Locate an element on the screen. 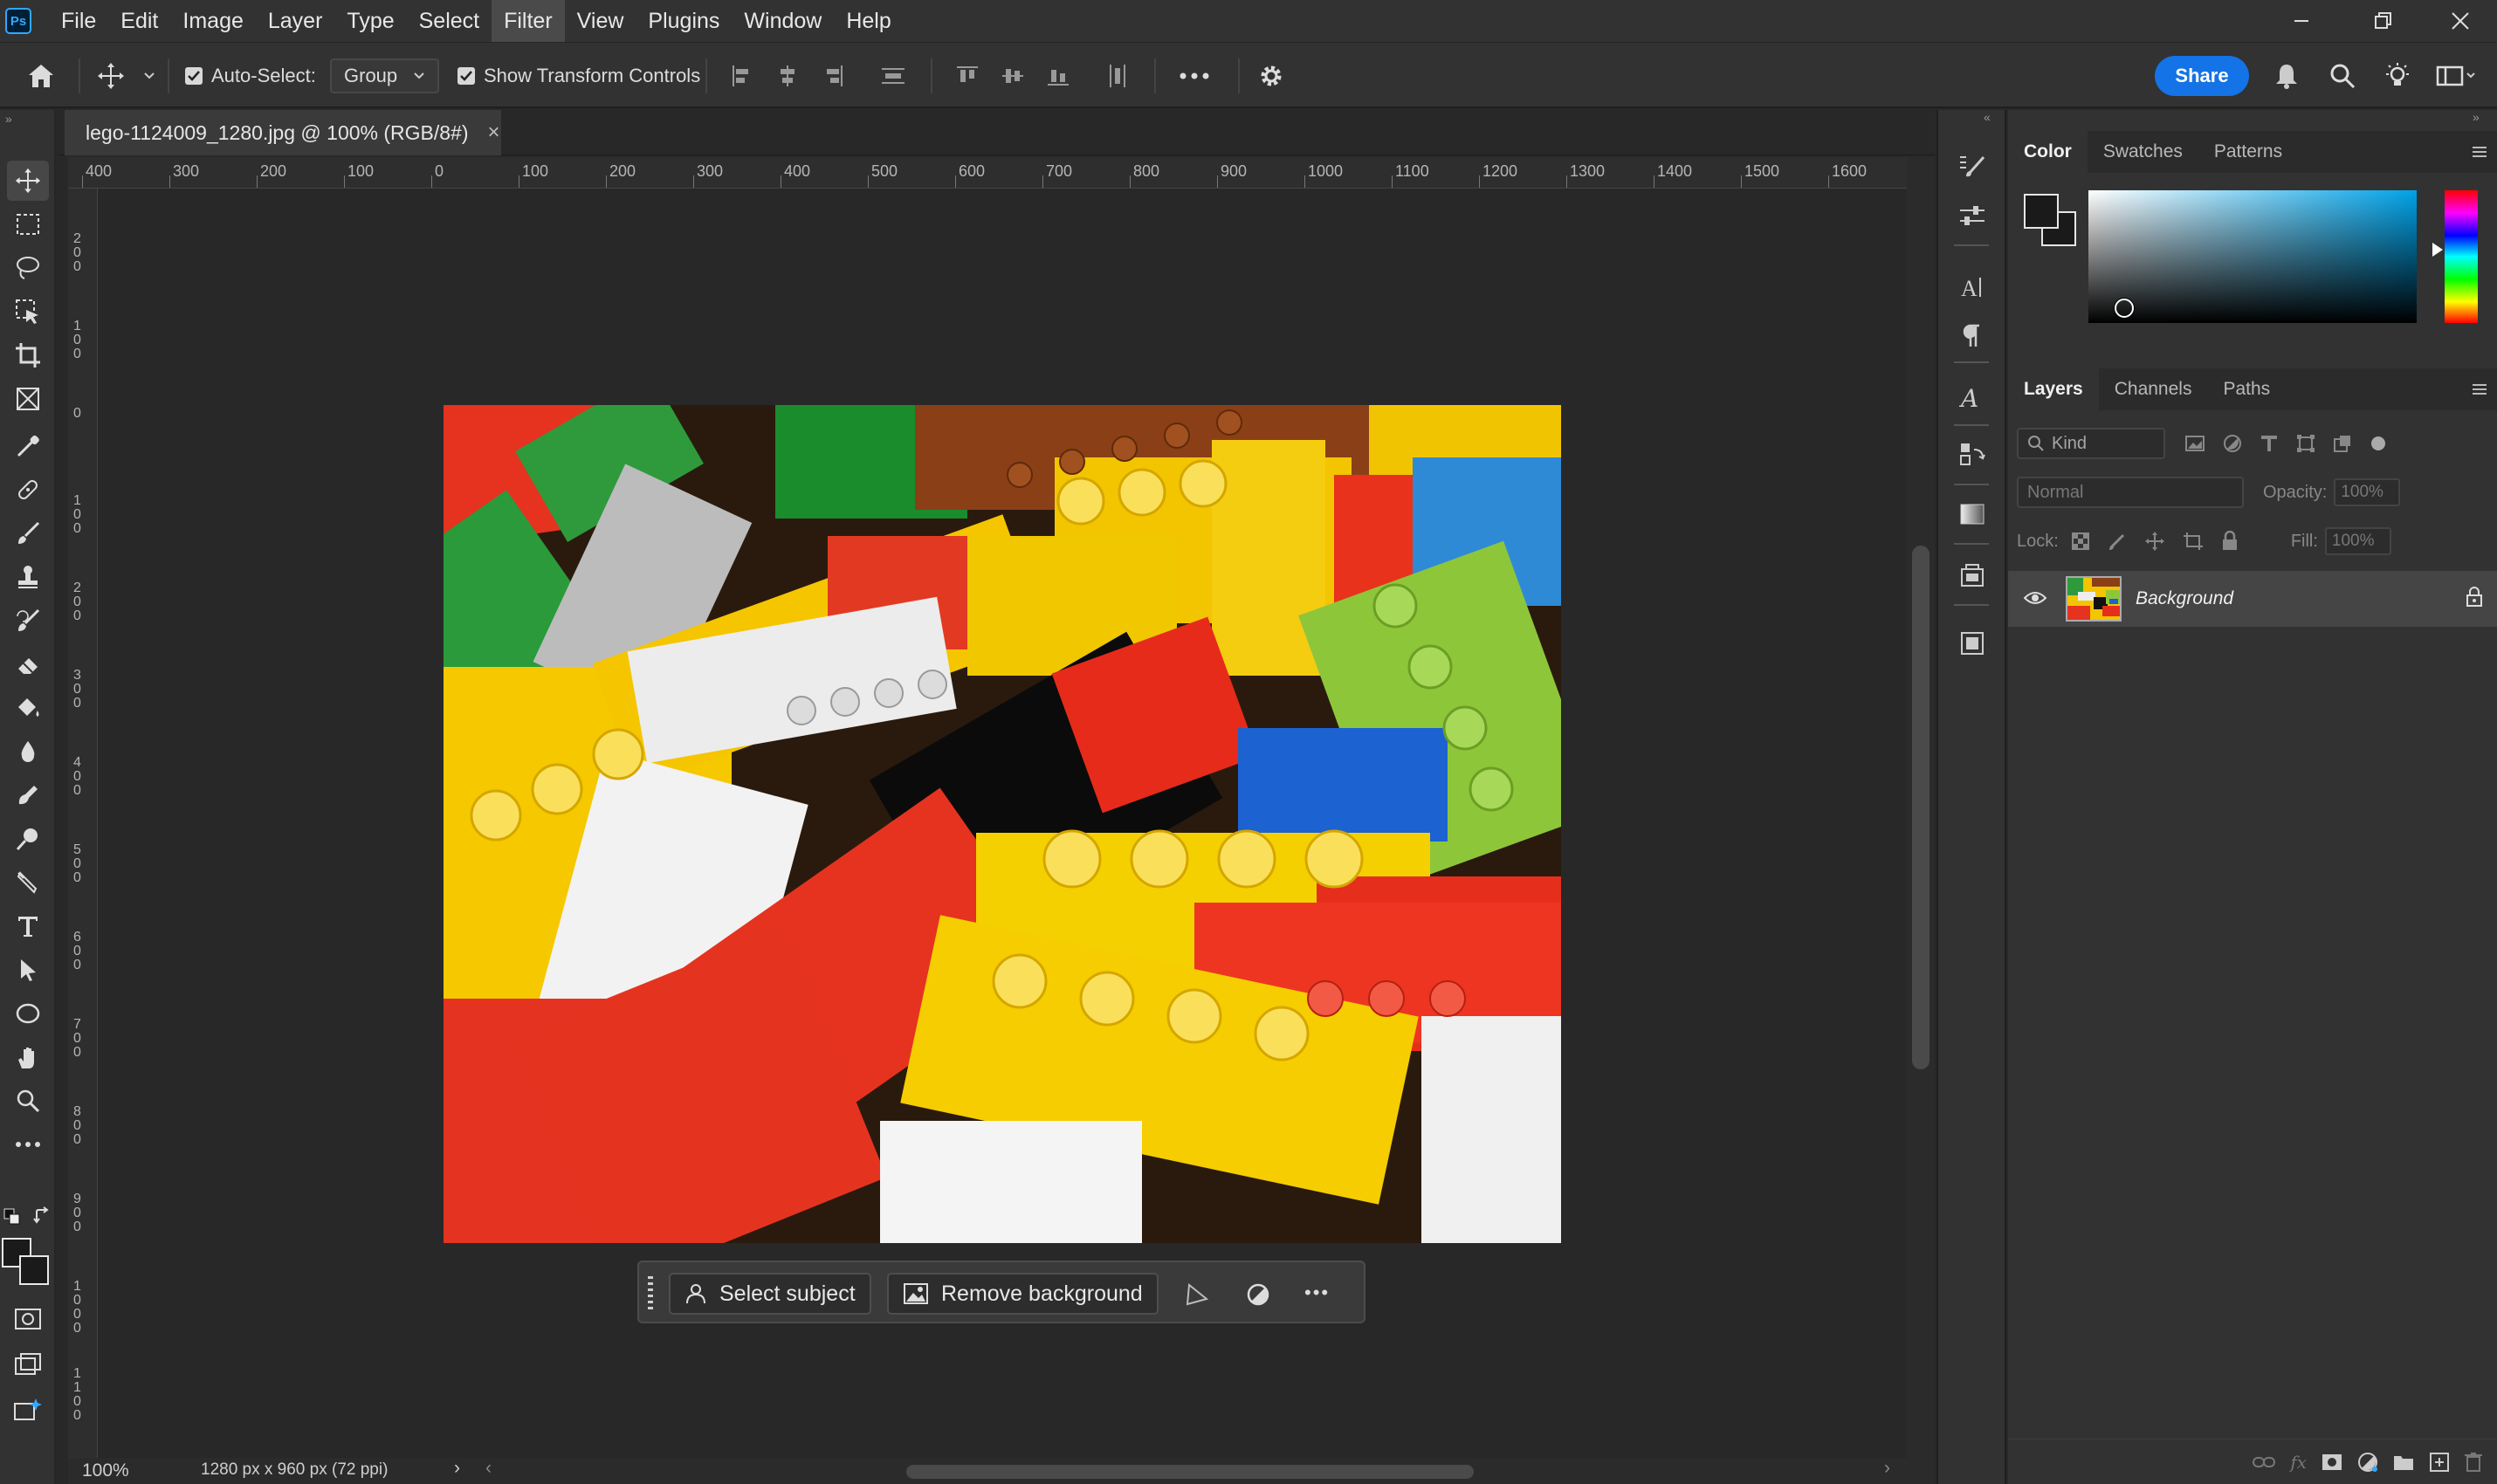  vertical-scrollbar-thumb is located at coordinates (1921, 808).